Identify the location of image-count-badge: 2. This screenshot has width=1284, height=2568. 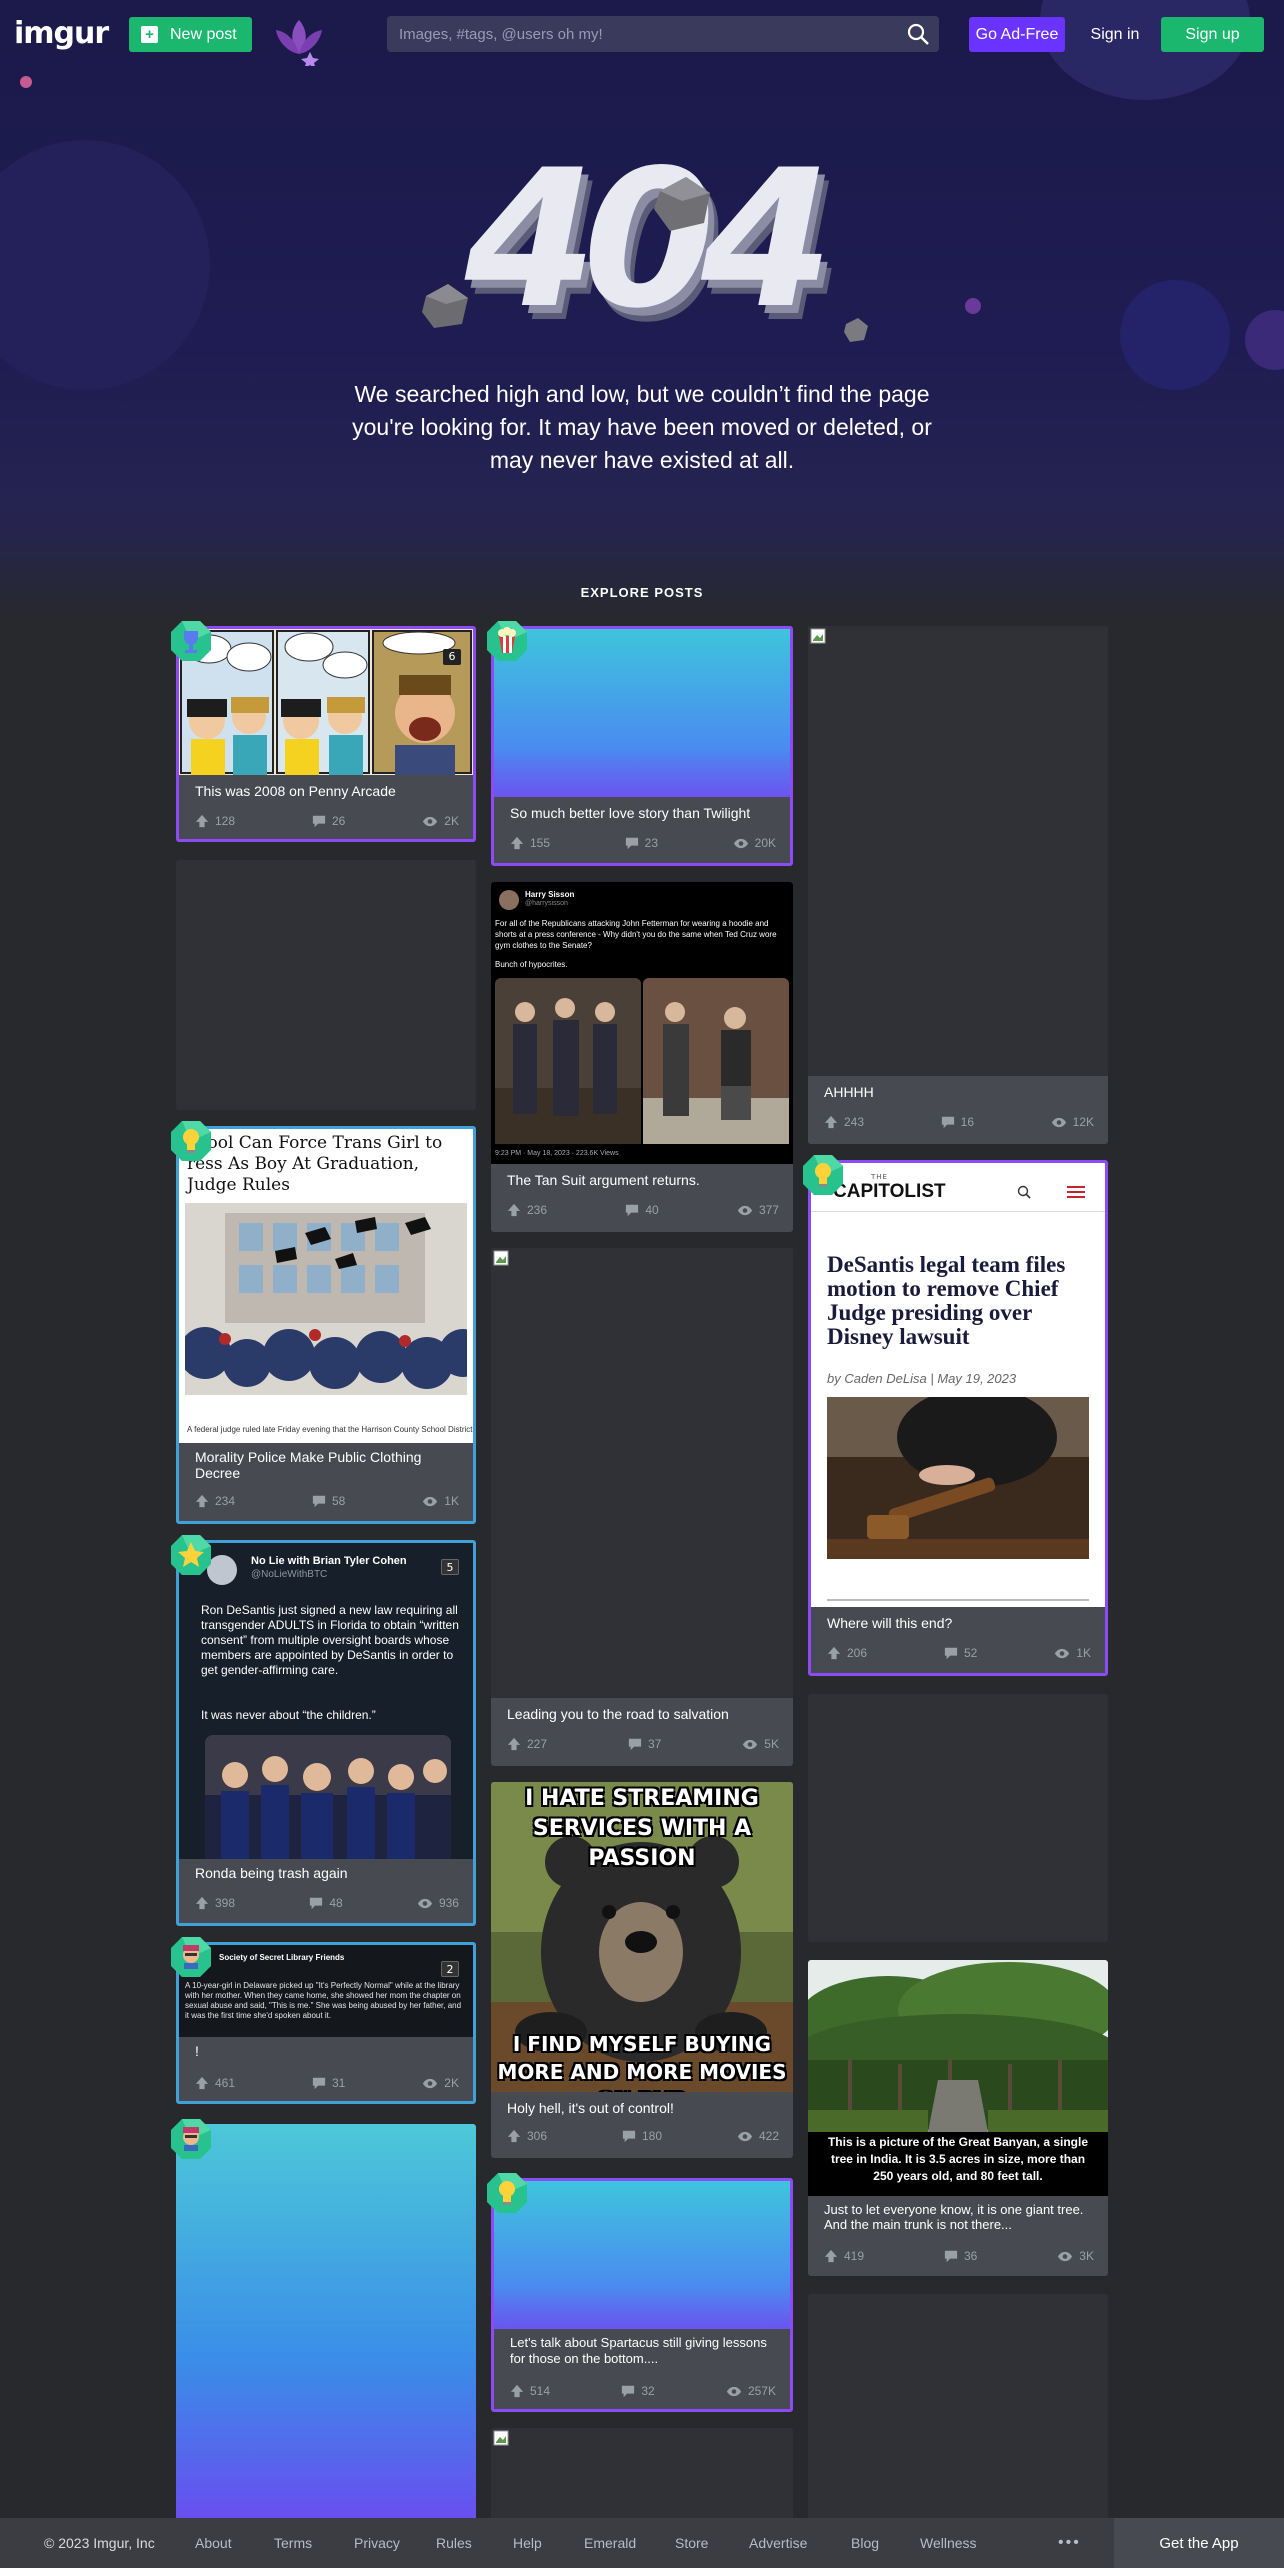
(450, 1969).